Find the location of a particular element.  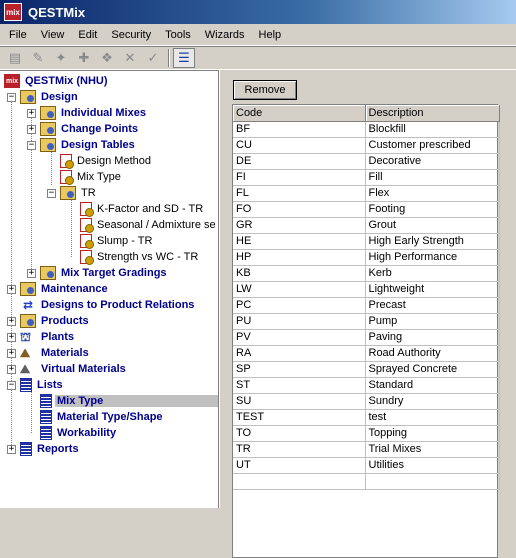

tree-item-kfactor: K-Factor and SD - TR is located at coordinates (142, 209).